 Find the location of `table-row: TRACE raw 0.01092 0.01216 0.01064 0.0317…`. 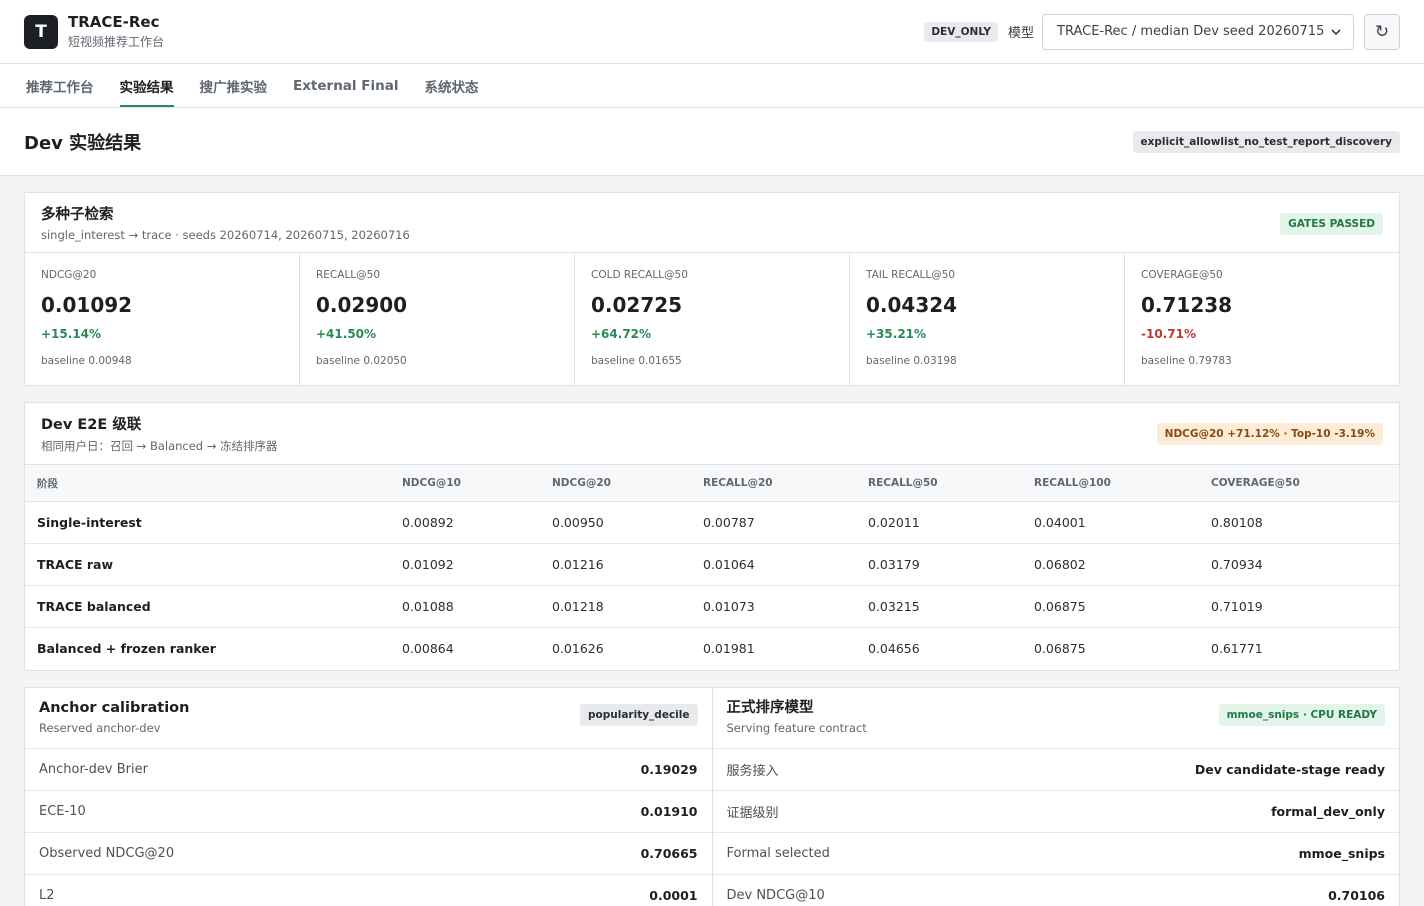

table-row: TRACE raw 0.01092 0.01216 0.01064 0.0317… is located at coordinates (712, 564).